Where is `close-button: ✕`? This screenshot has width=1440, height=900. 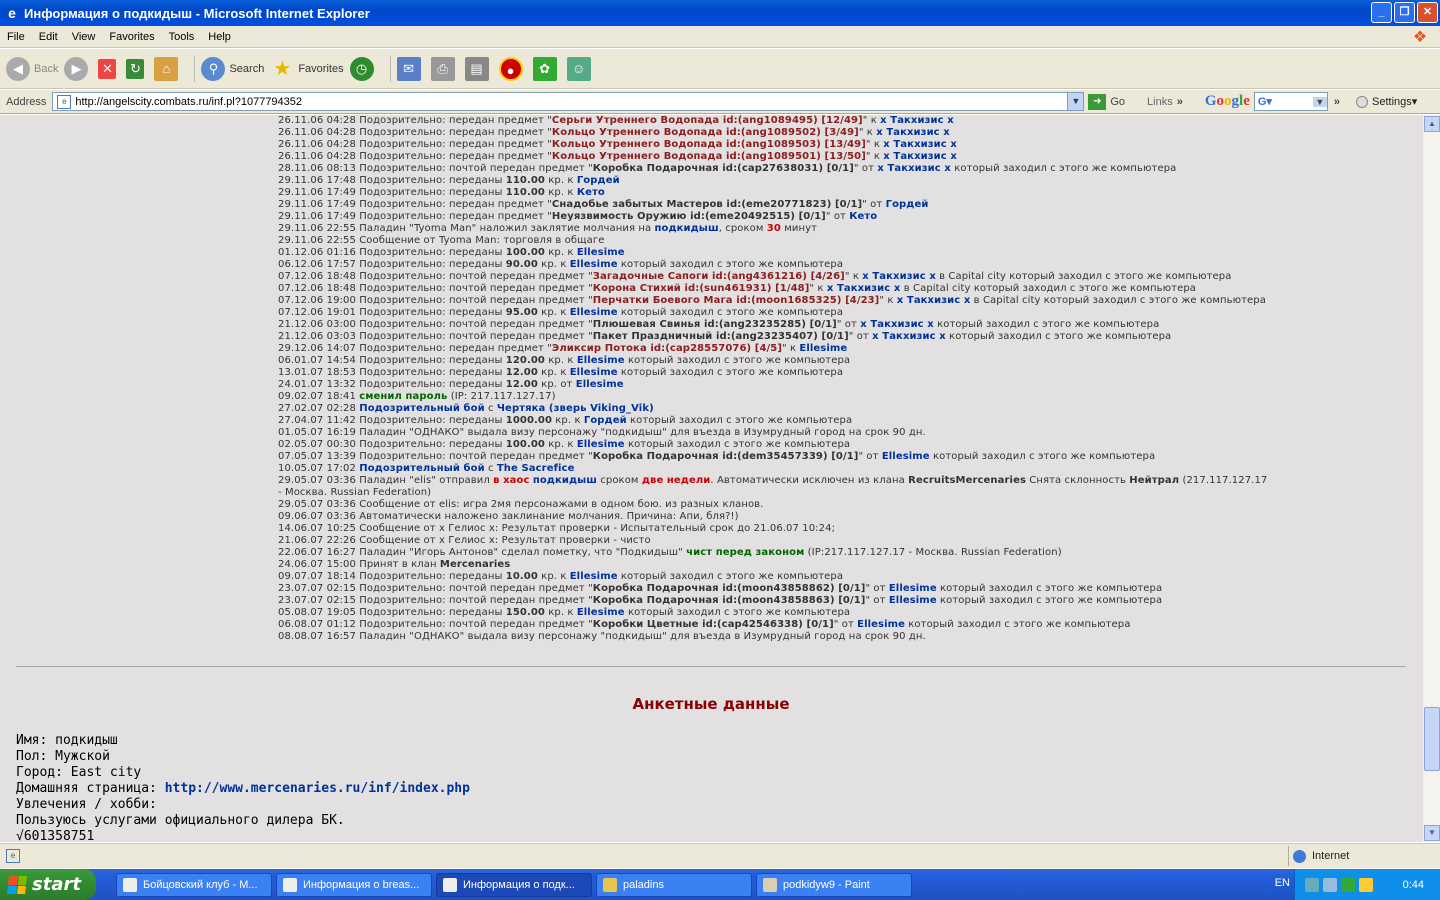 close-button: ✕ is located at coordinates (1427, 12).